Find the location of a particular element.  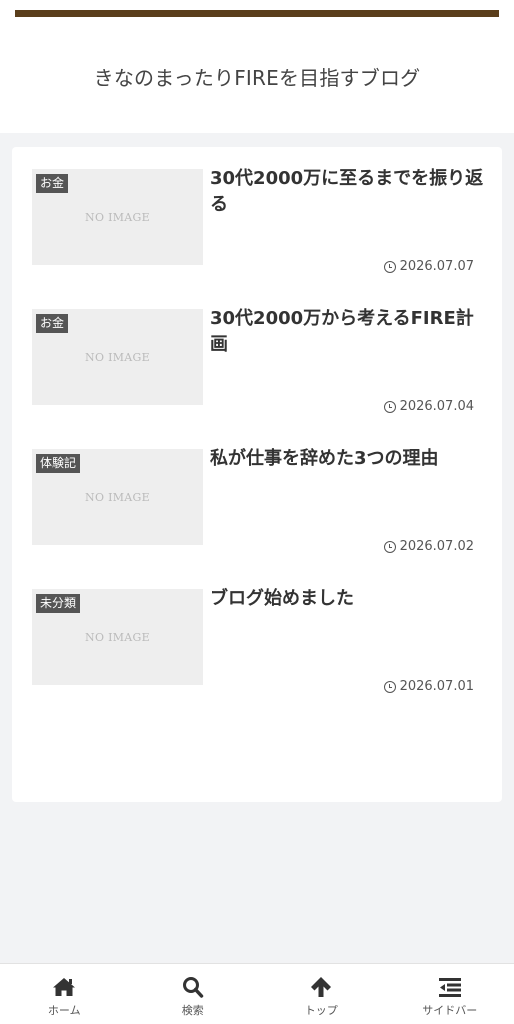

header-accent-bar is located at coordinates (257, 13).